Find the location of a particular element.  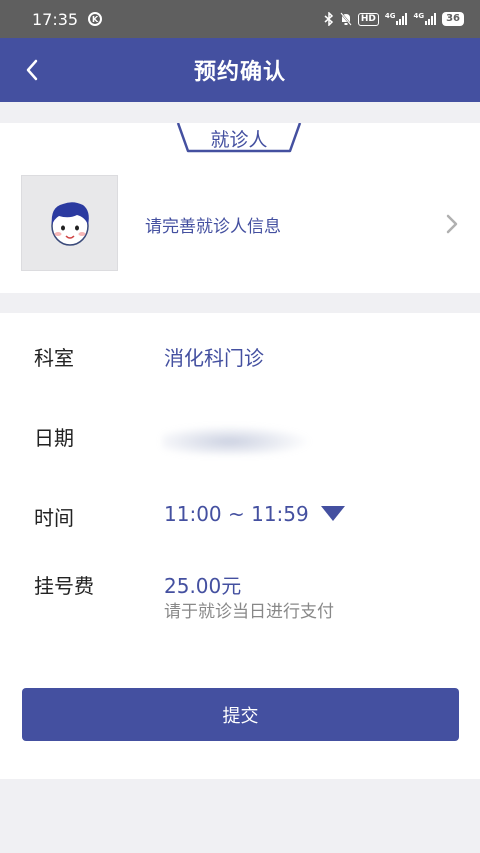

status-right: HD 4G 4G 36 is located at coordinates (394, 19).